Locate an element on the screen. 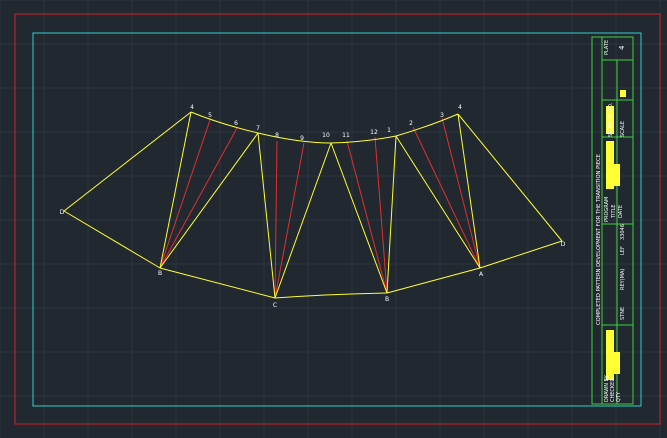 Image resolution: width=667 pixels, height=438 pixels. label-top-4b: 4 is located at coordinates (460, 107).